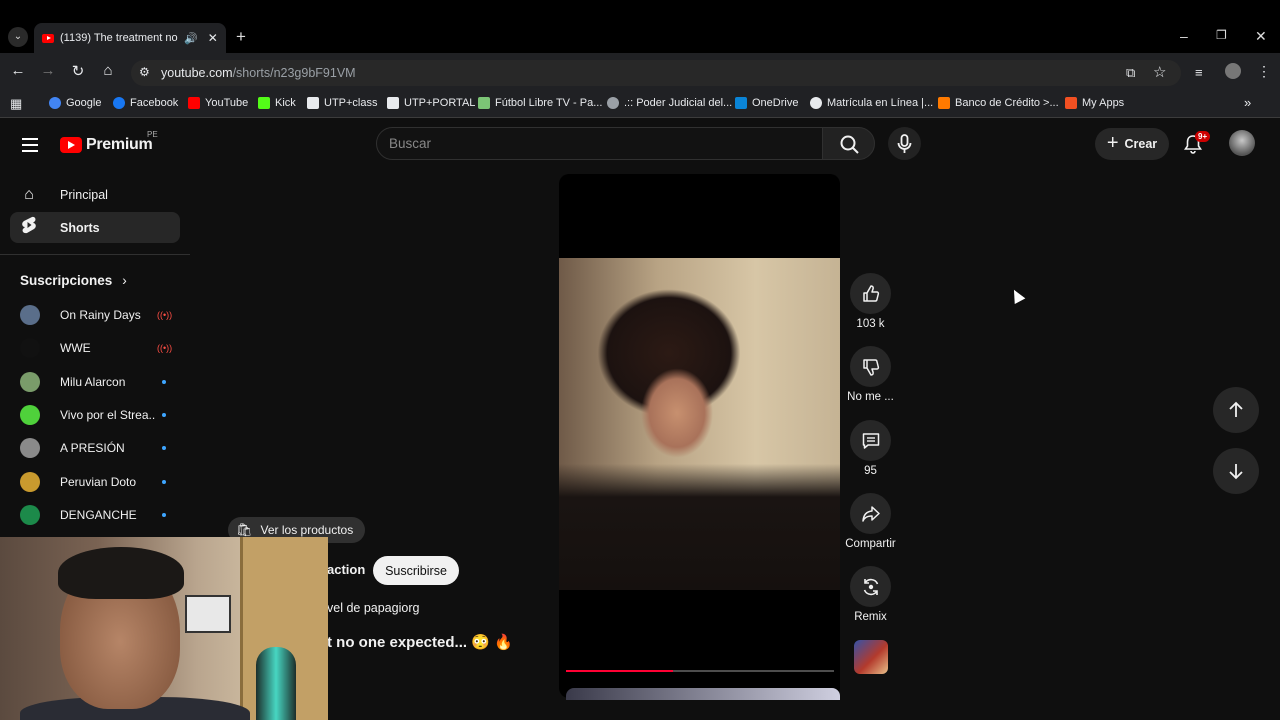  I want to click on share-label: Compartir, so click(870, 544).